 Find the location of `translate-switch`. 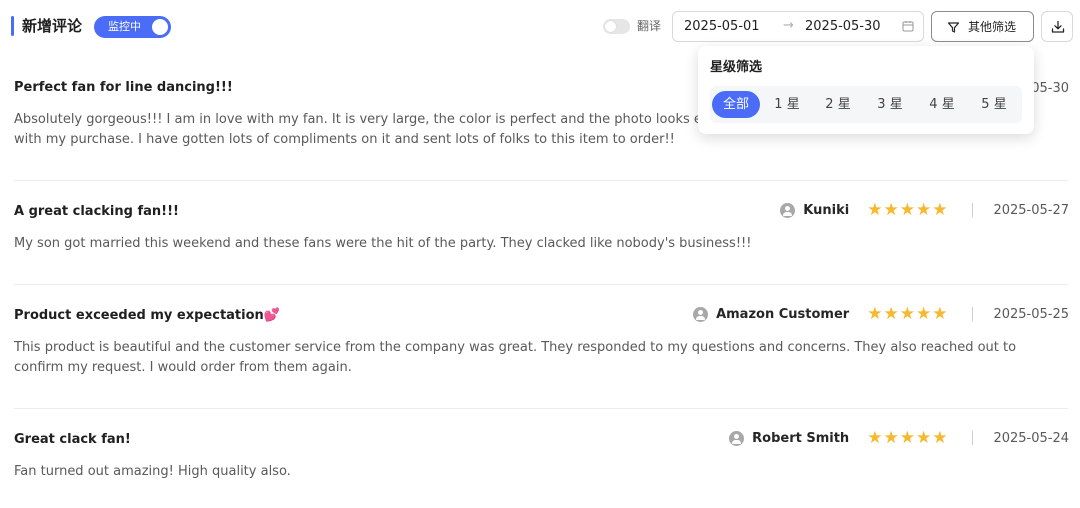

translate-switch is located at coordinates (616, 26).